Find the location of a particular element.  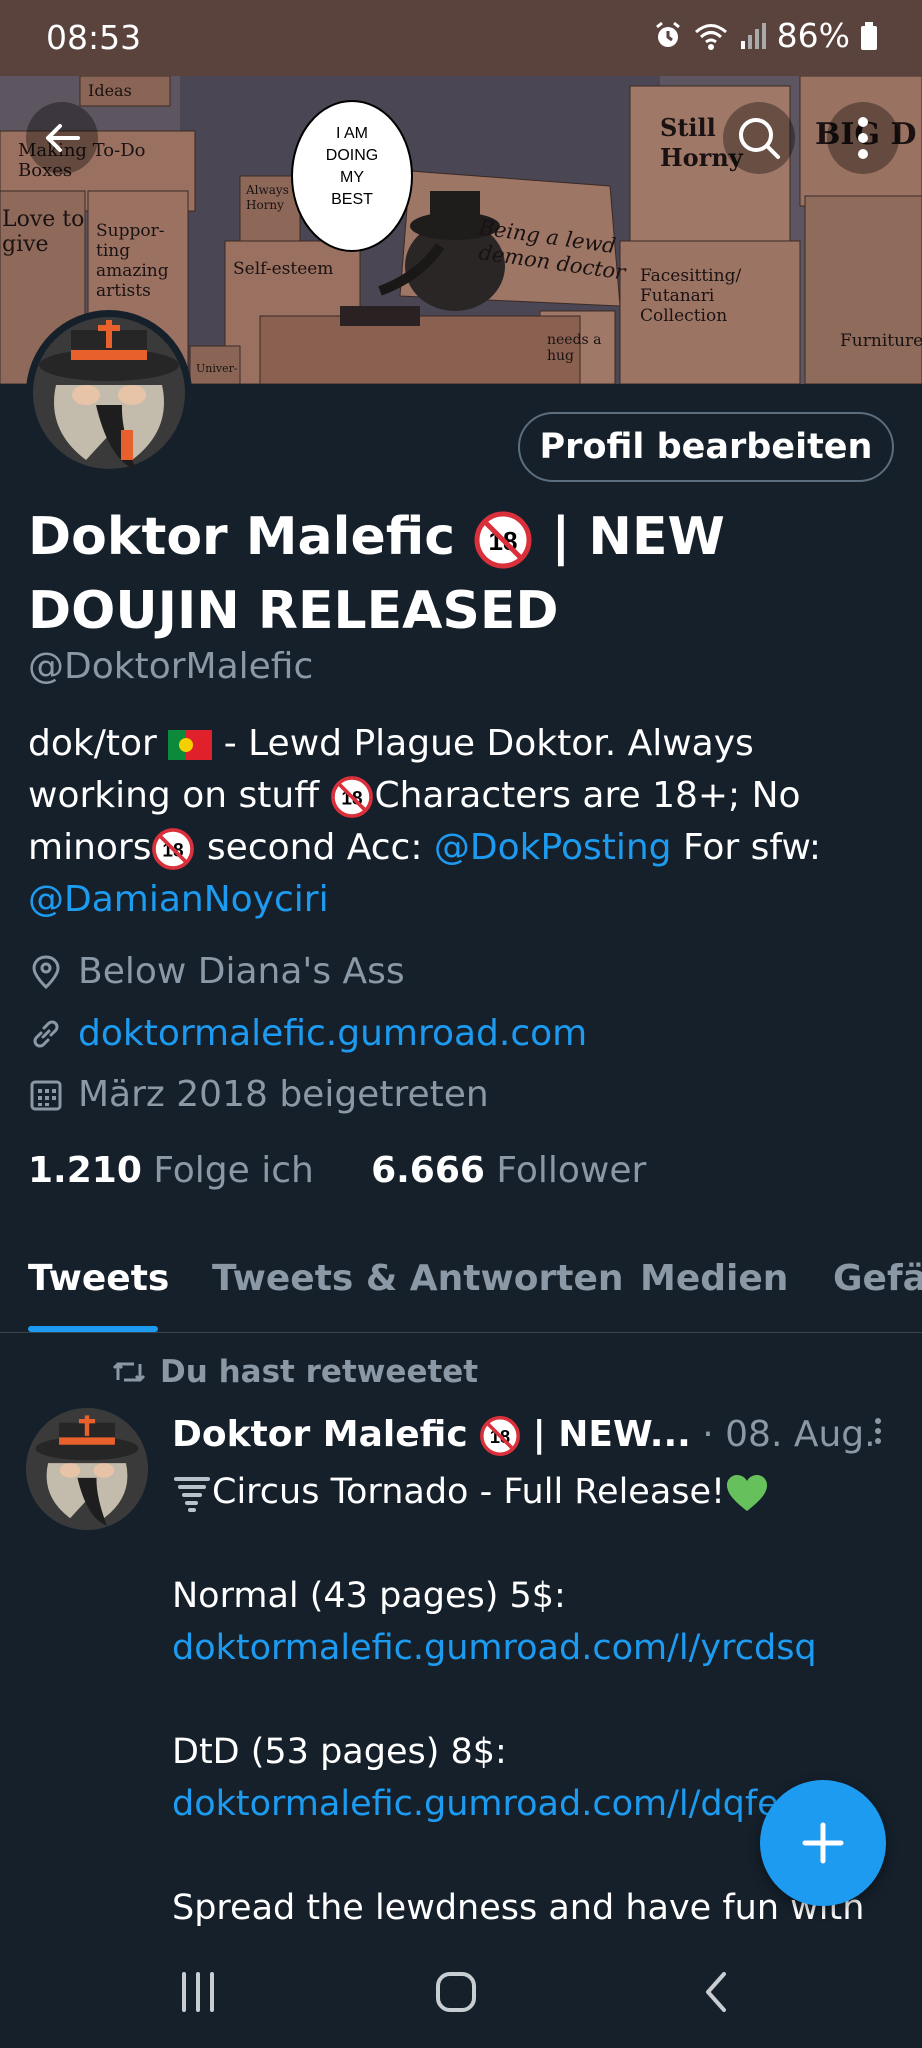

more-vertical-icon is located at coordinates (863, 138).